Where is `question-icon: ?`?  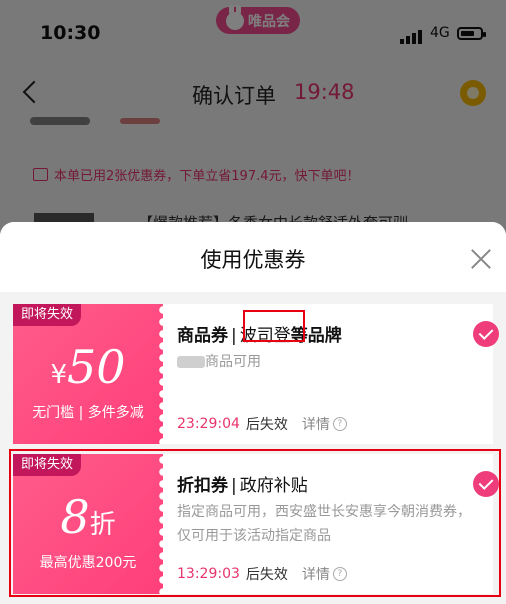 question-icon: ? is located at coordinates (339, 424).